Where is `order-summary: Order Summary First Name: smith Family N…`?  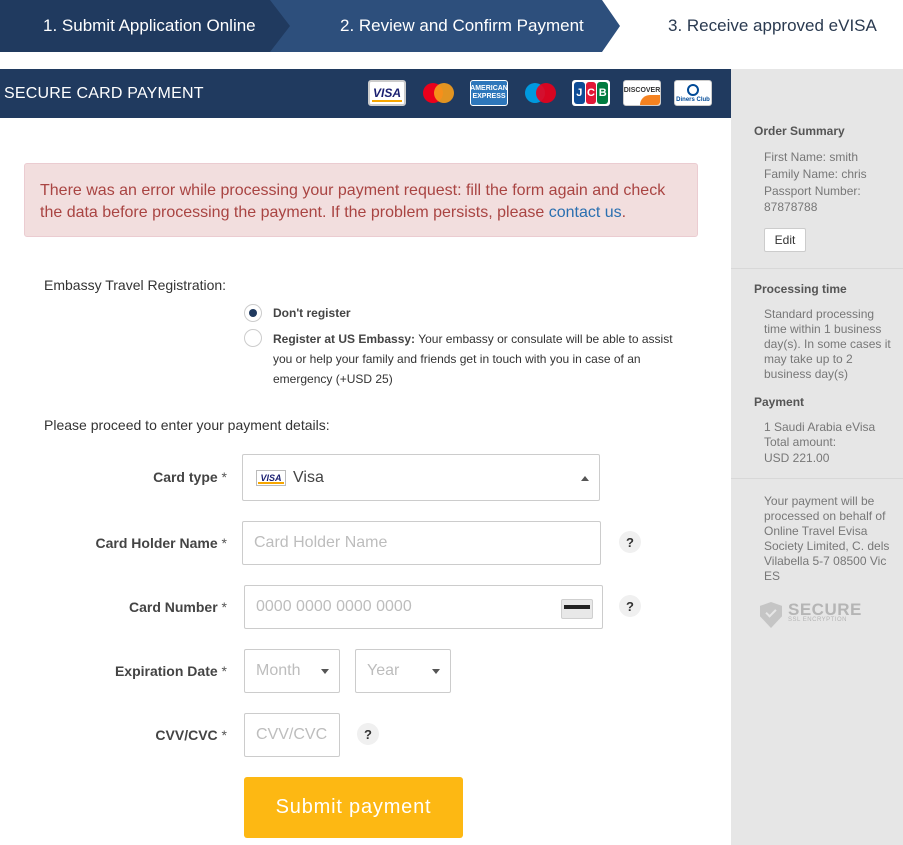 order-summary: Order Summary First Name: smith Family N… is located at coordinates (826, 169).